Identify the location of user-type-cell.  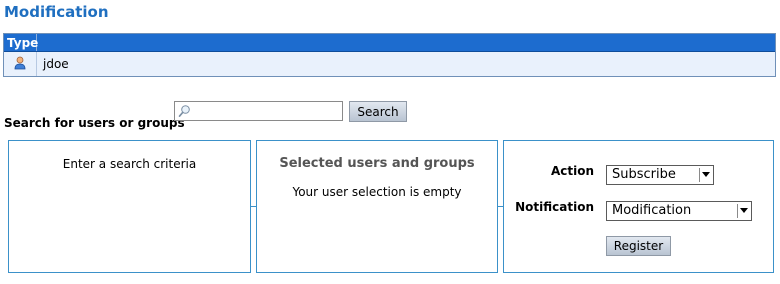
(20, 64).